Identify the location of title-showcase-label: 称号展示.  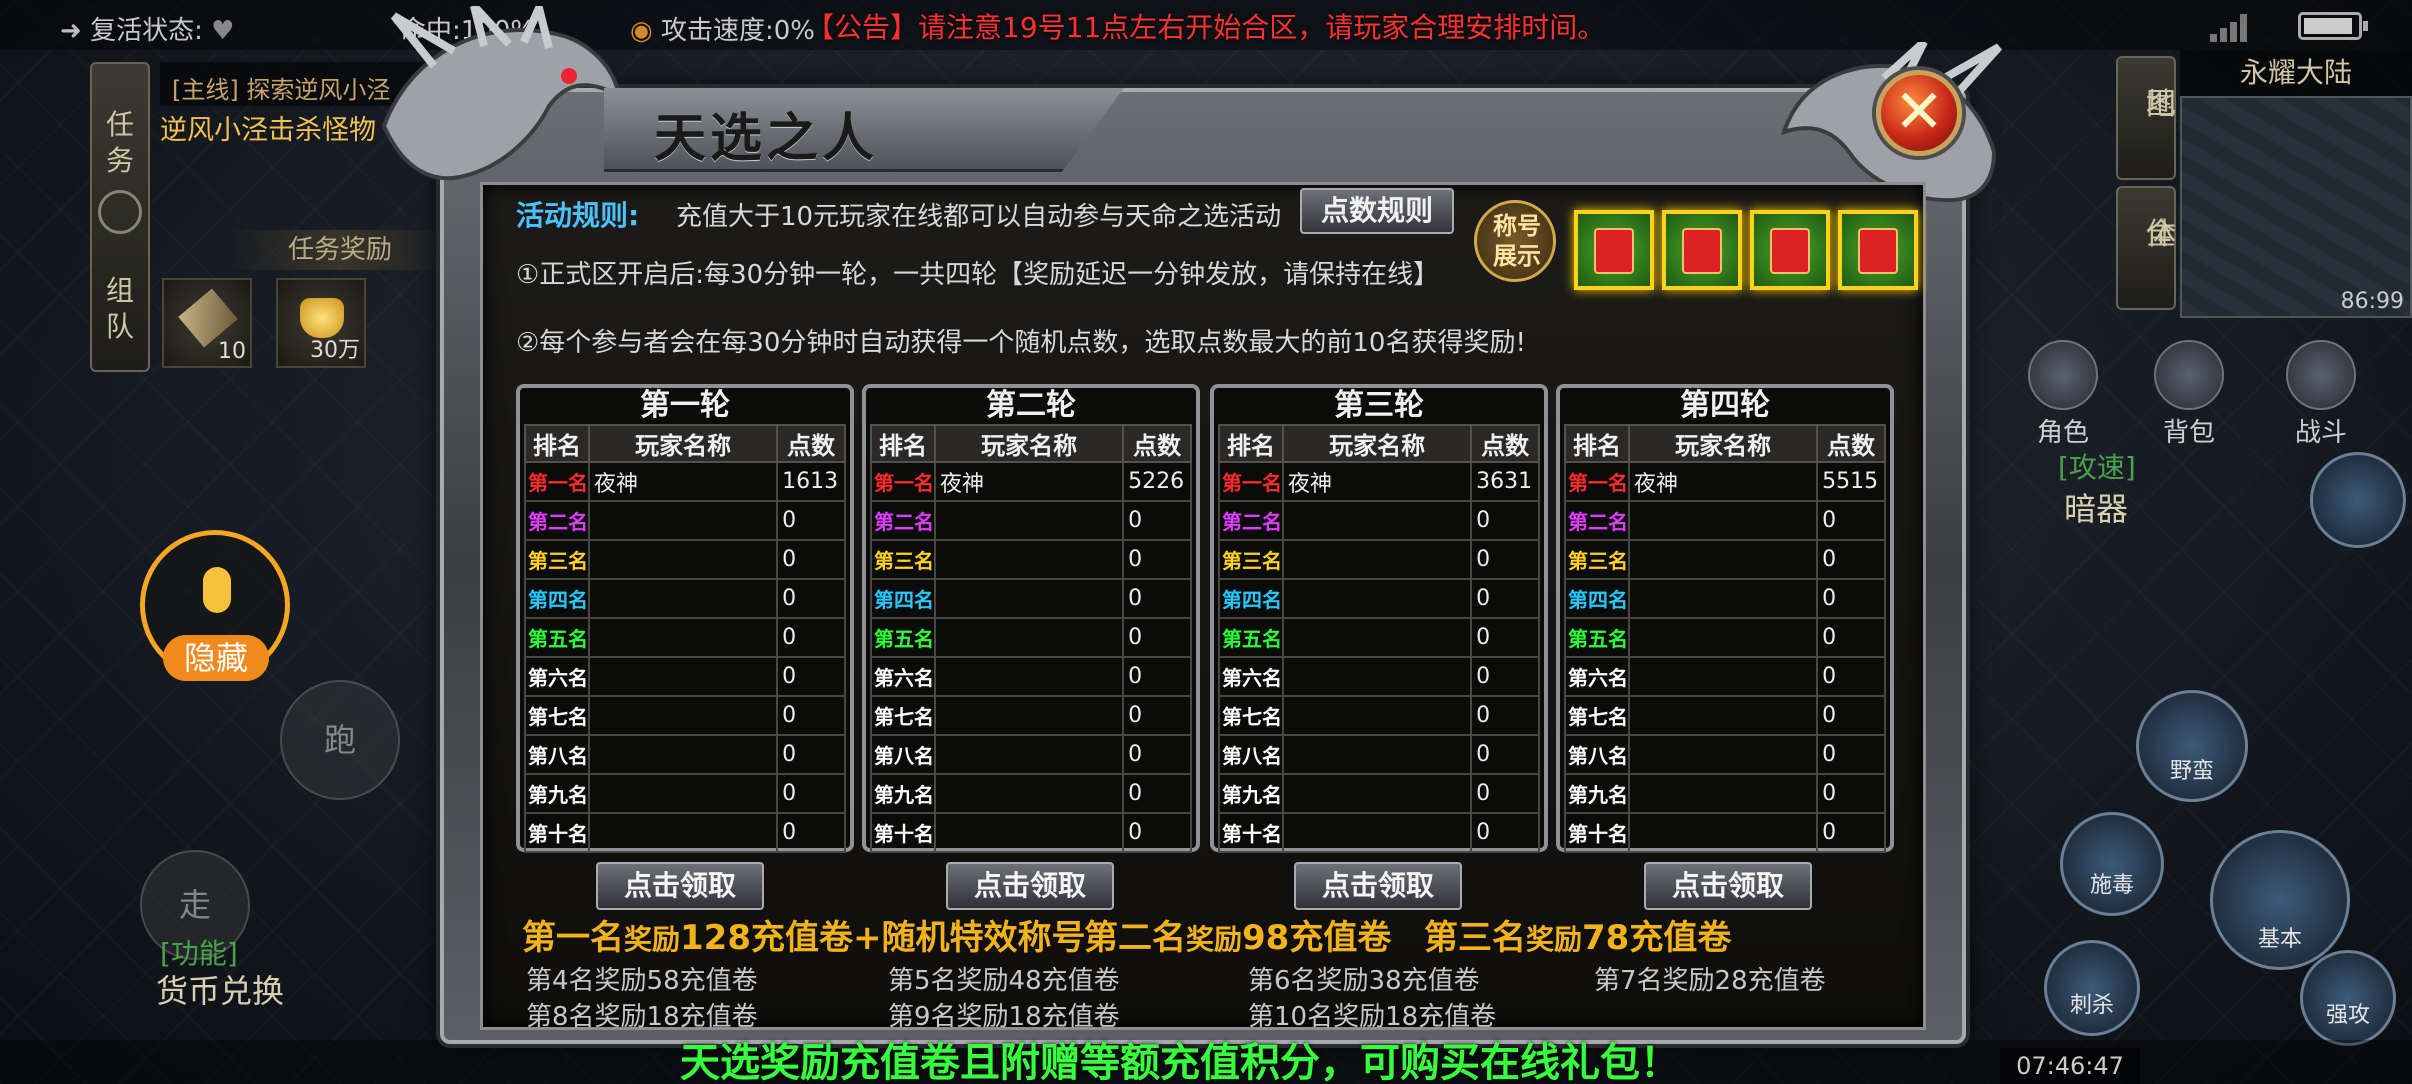
(1517, 241).